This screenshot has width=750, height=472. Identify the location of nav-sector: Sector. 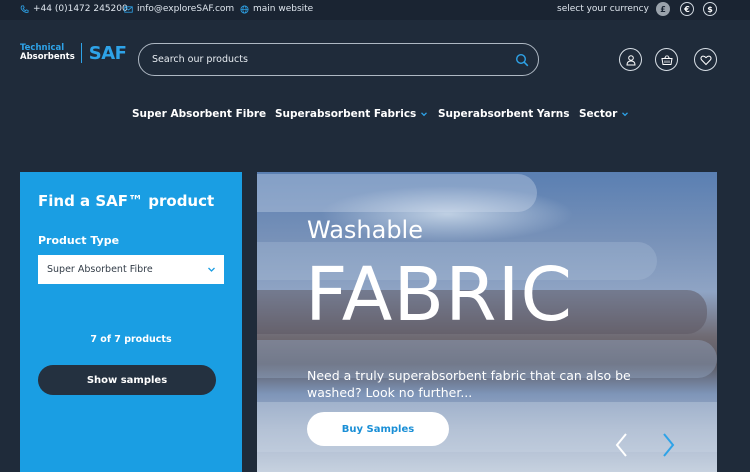
(604, 114).